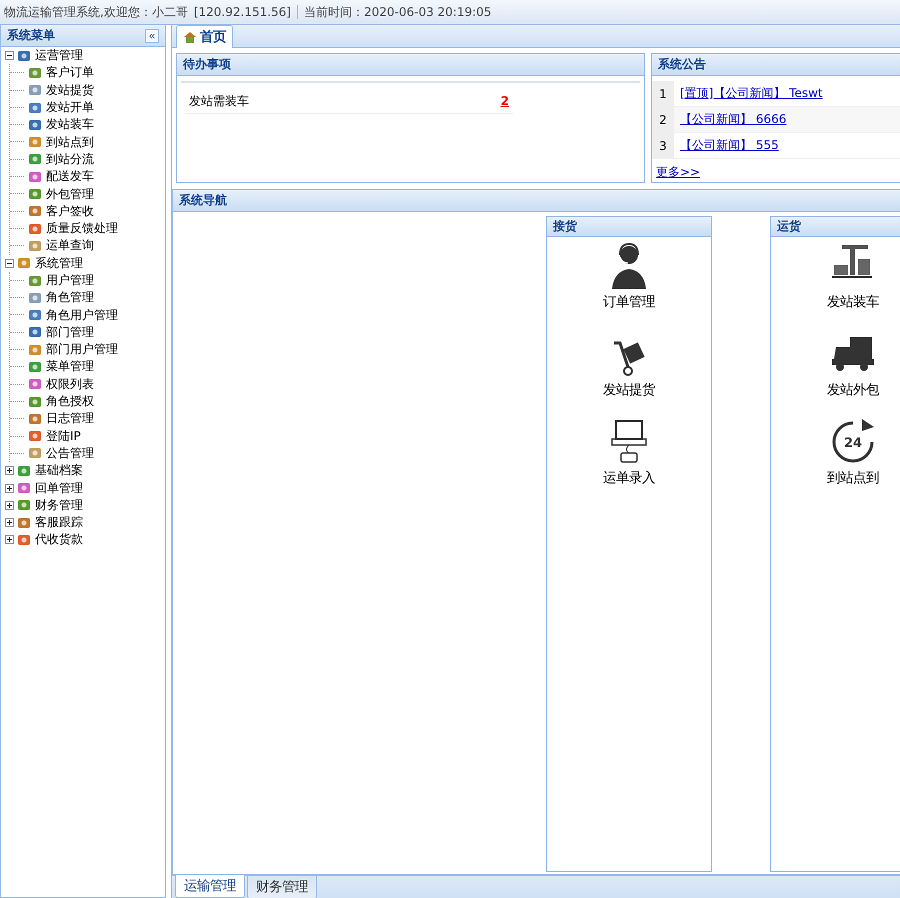 Image resolution: width=900 pixels, height=898 pixels. What do you see at coordinates (59, 523) in the screenshot?
I see `menu-group: 客服跟踪` at bounding box center [59, 523].